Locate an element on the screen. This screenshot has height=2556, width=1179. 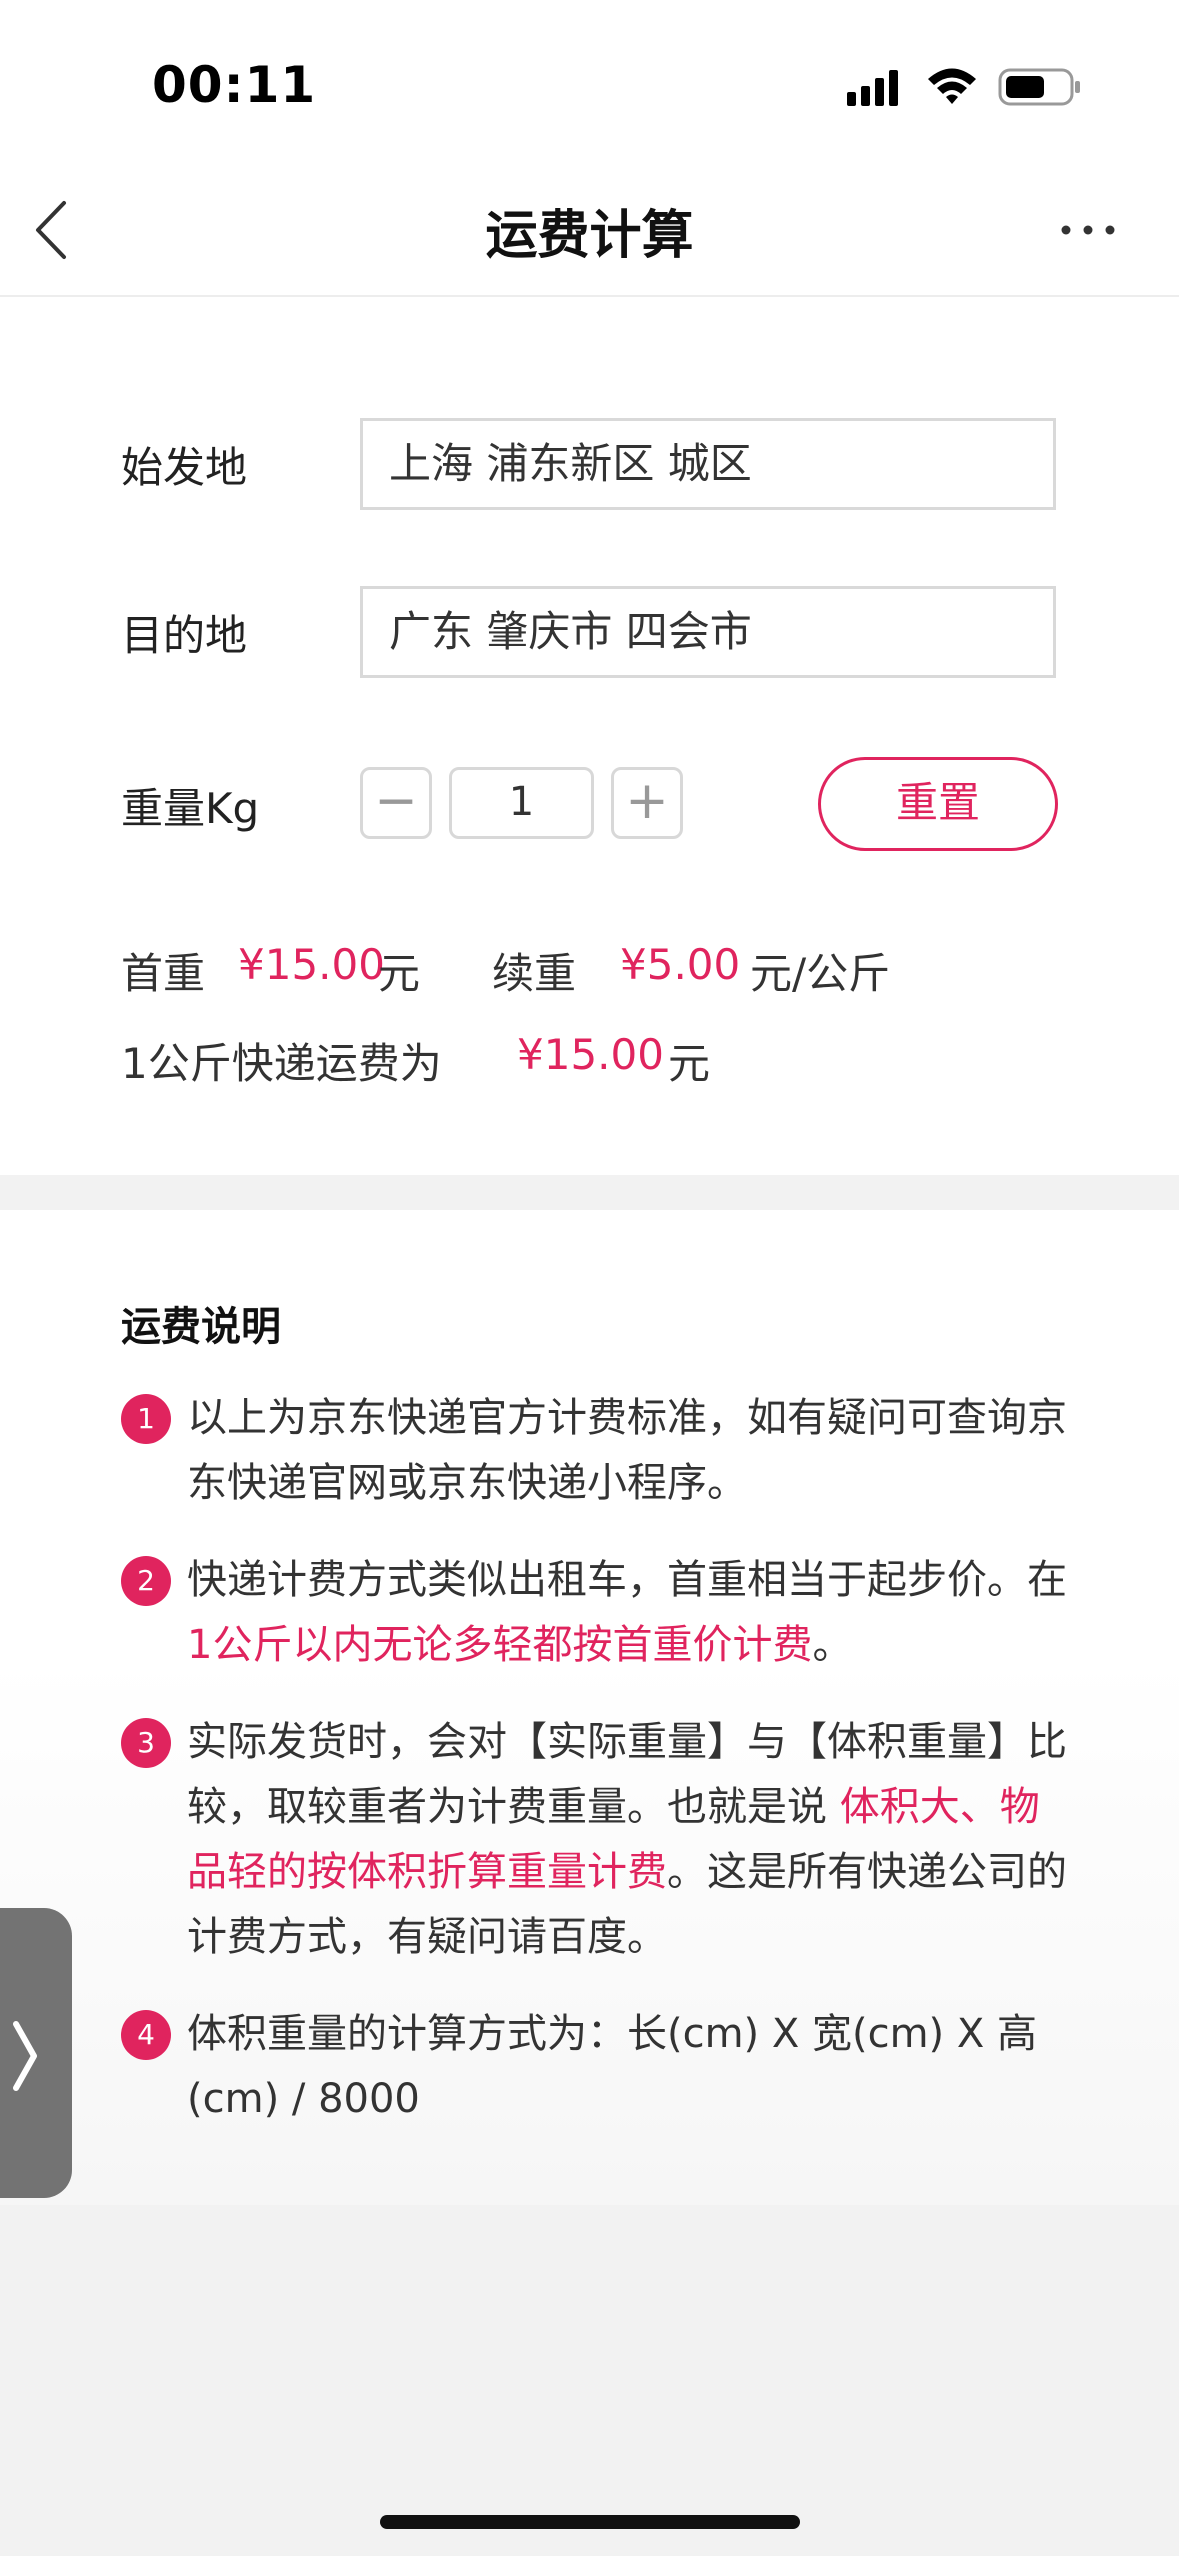
origin-field: 上海 浦东新区 城区 is located at coordinates (708, 464).